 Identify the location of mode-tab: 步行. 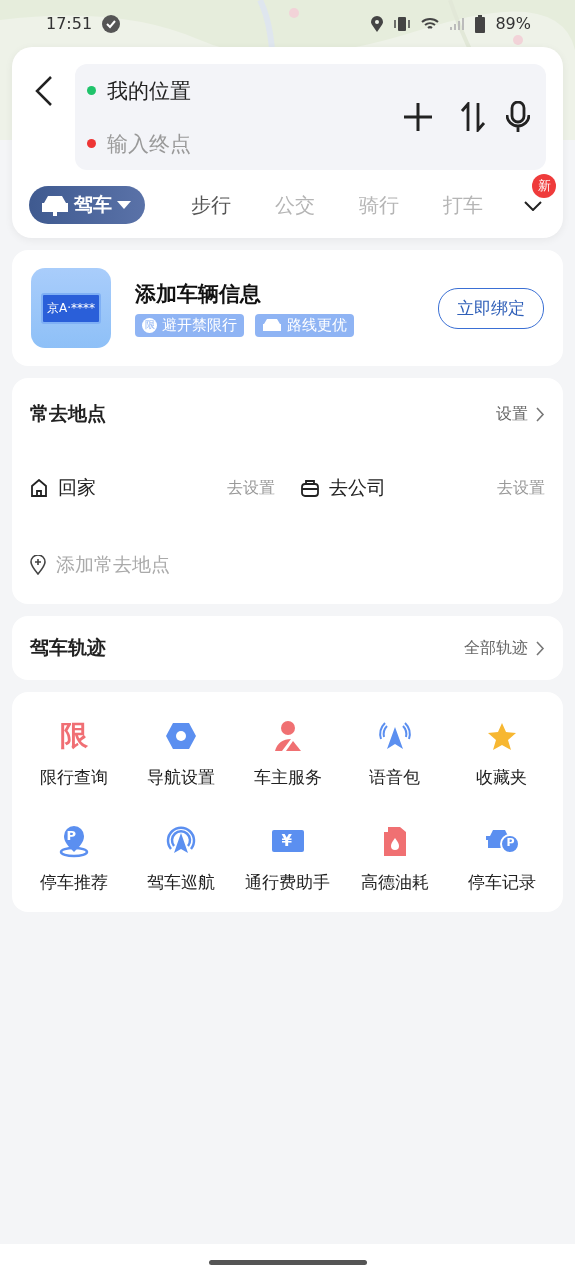
(211, 205).